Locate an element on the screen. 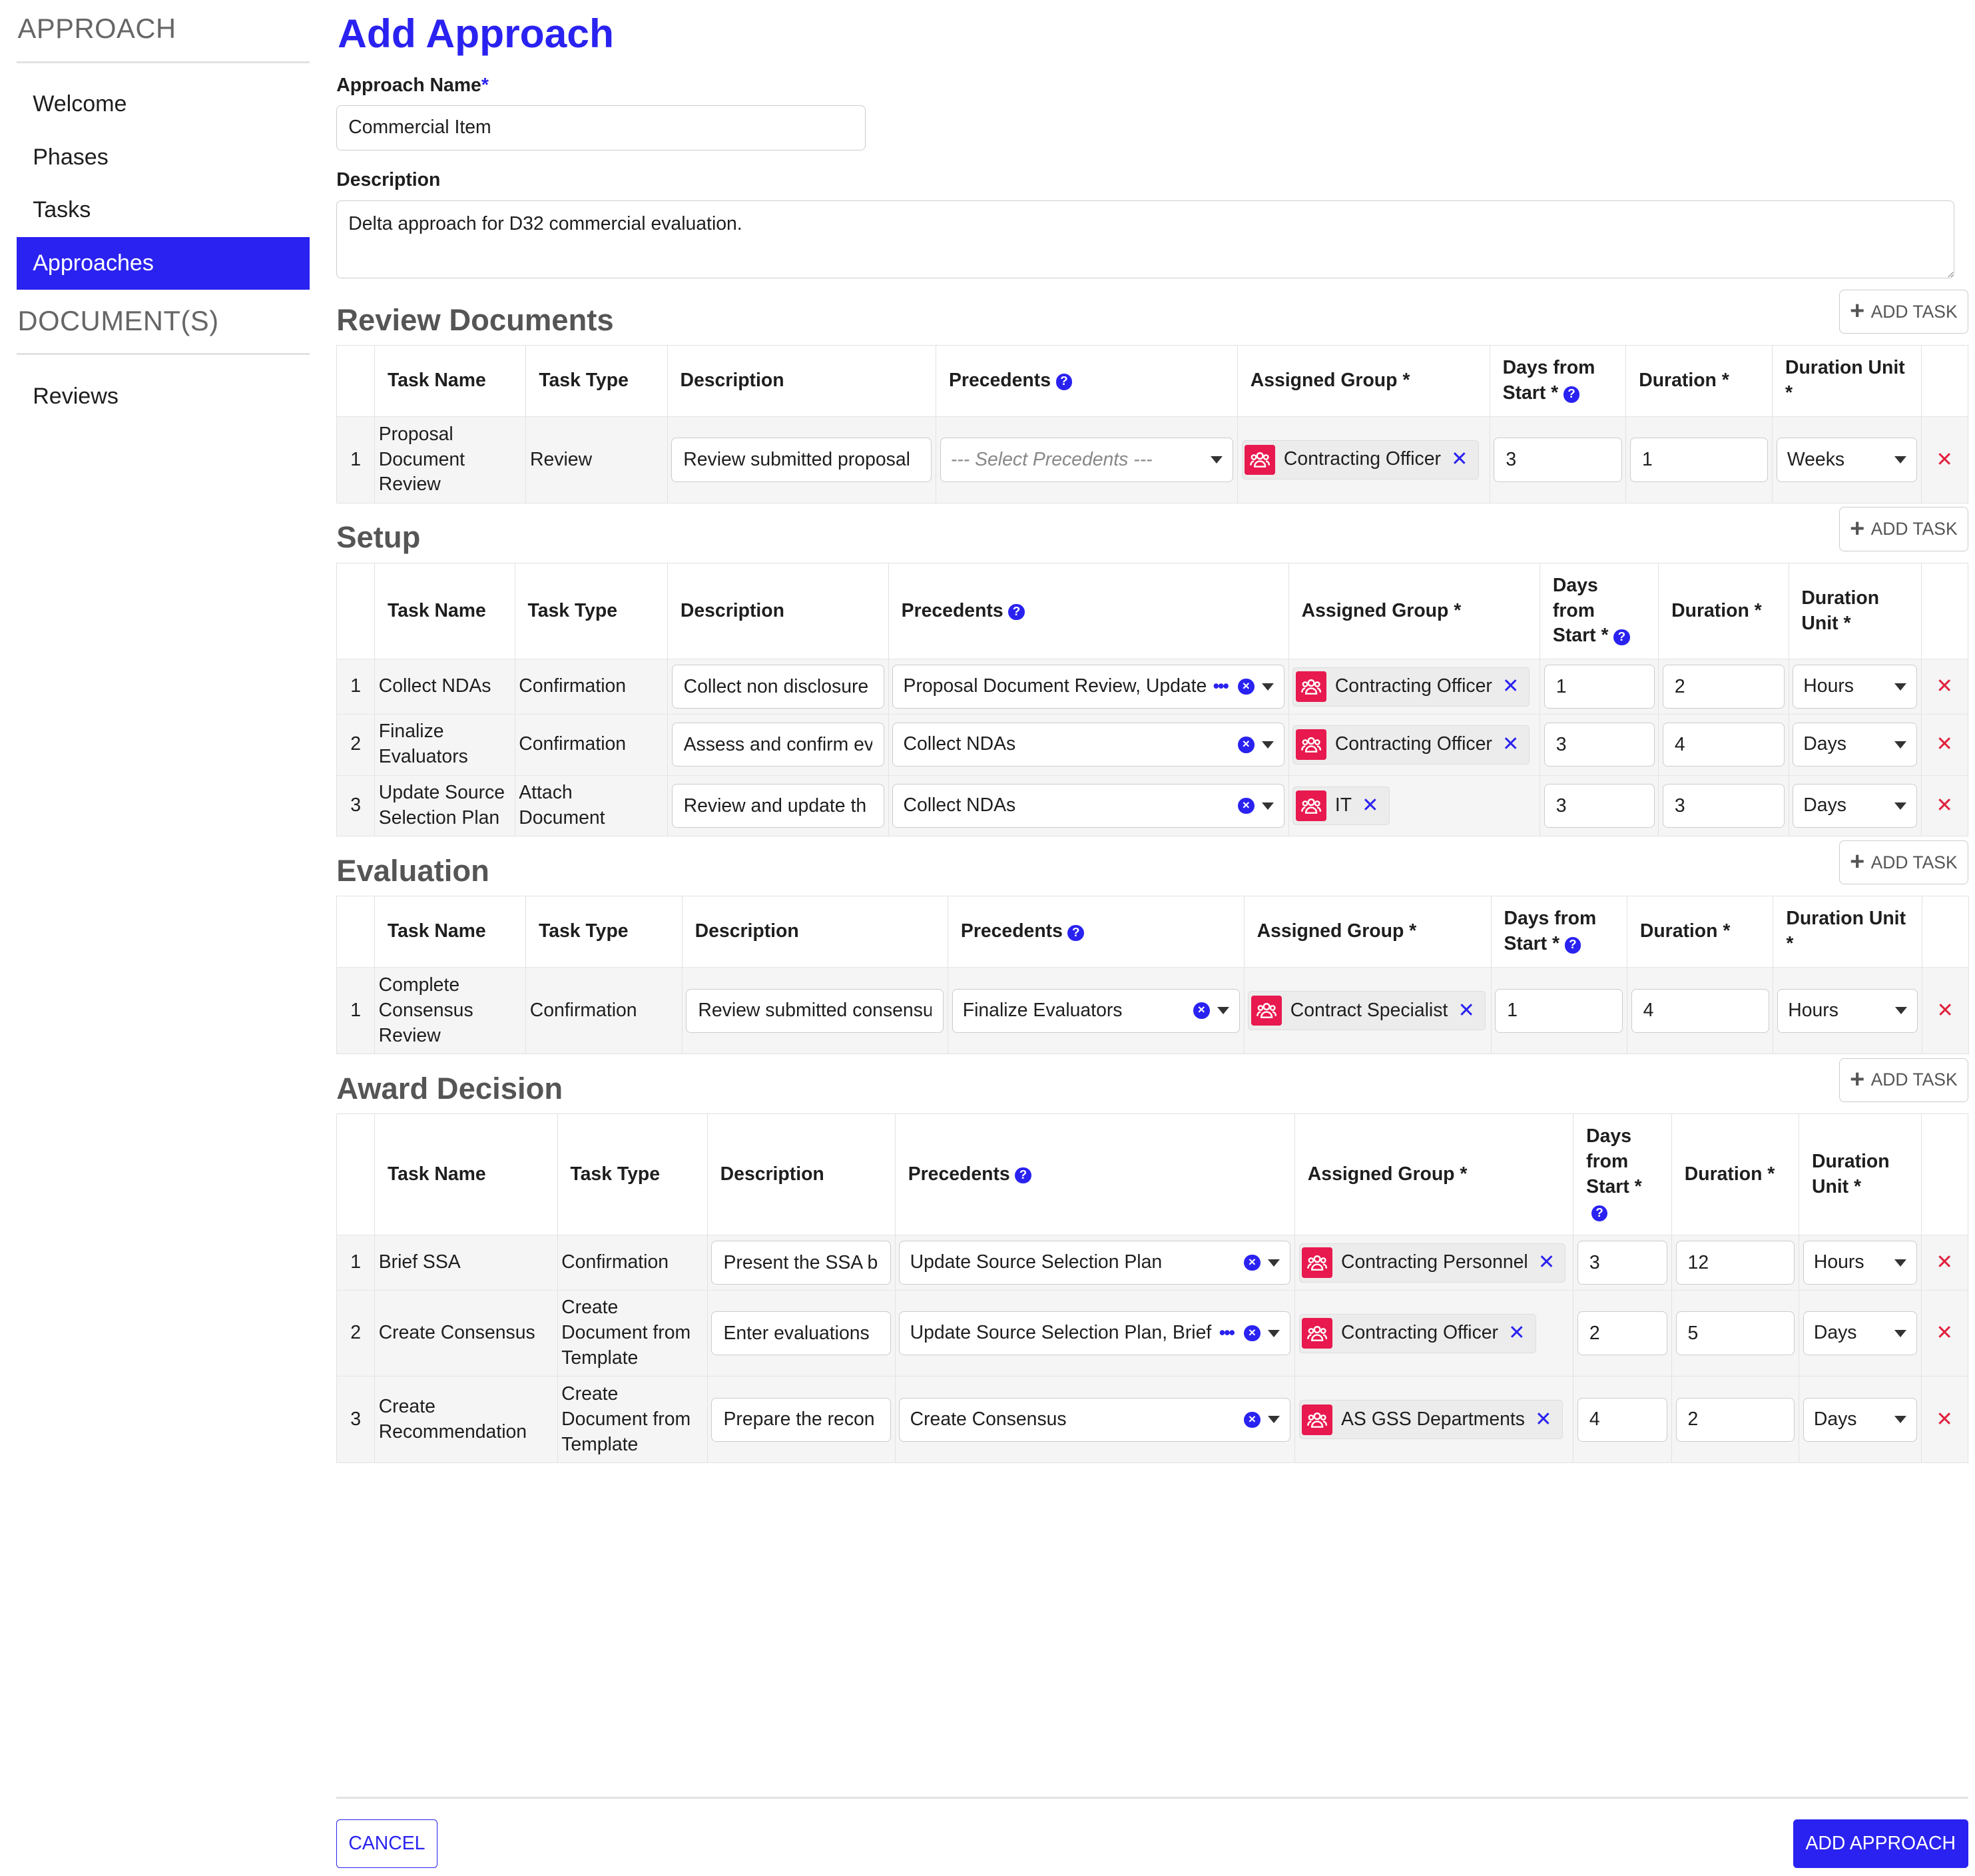 This screenshot has height=1876, width=1975. sidebar-item-phases: Phases is located at coordinates (163, 157).